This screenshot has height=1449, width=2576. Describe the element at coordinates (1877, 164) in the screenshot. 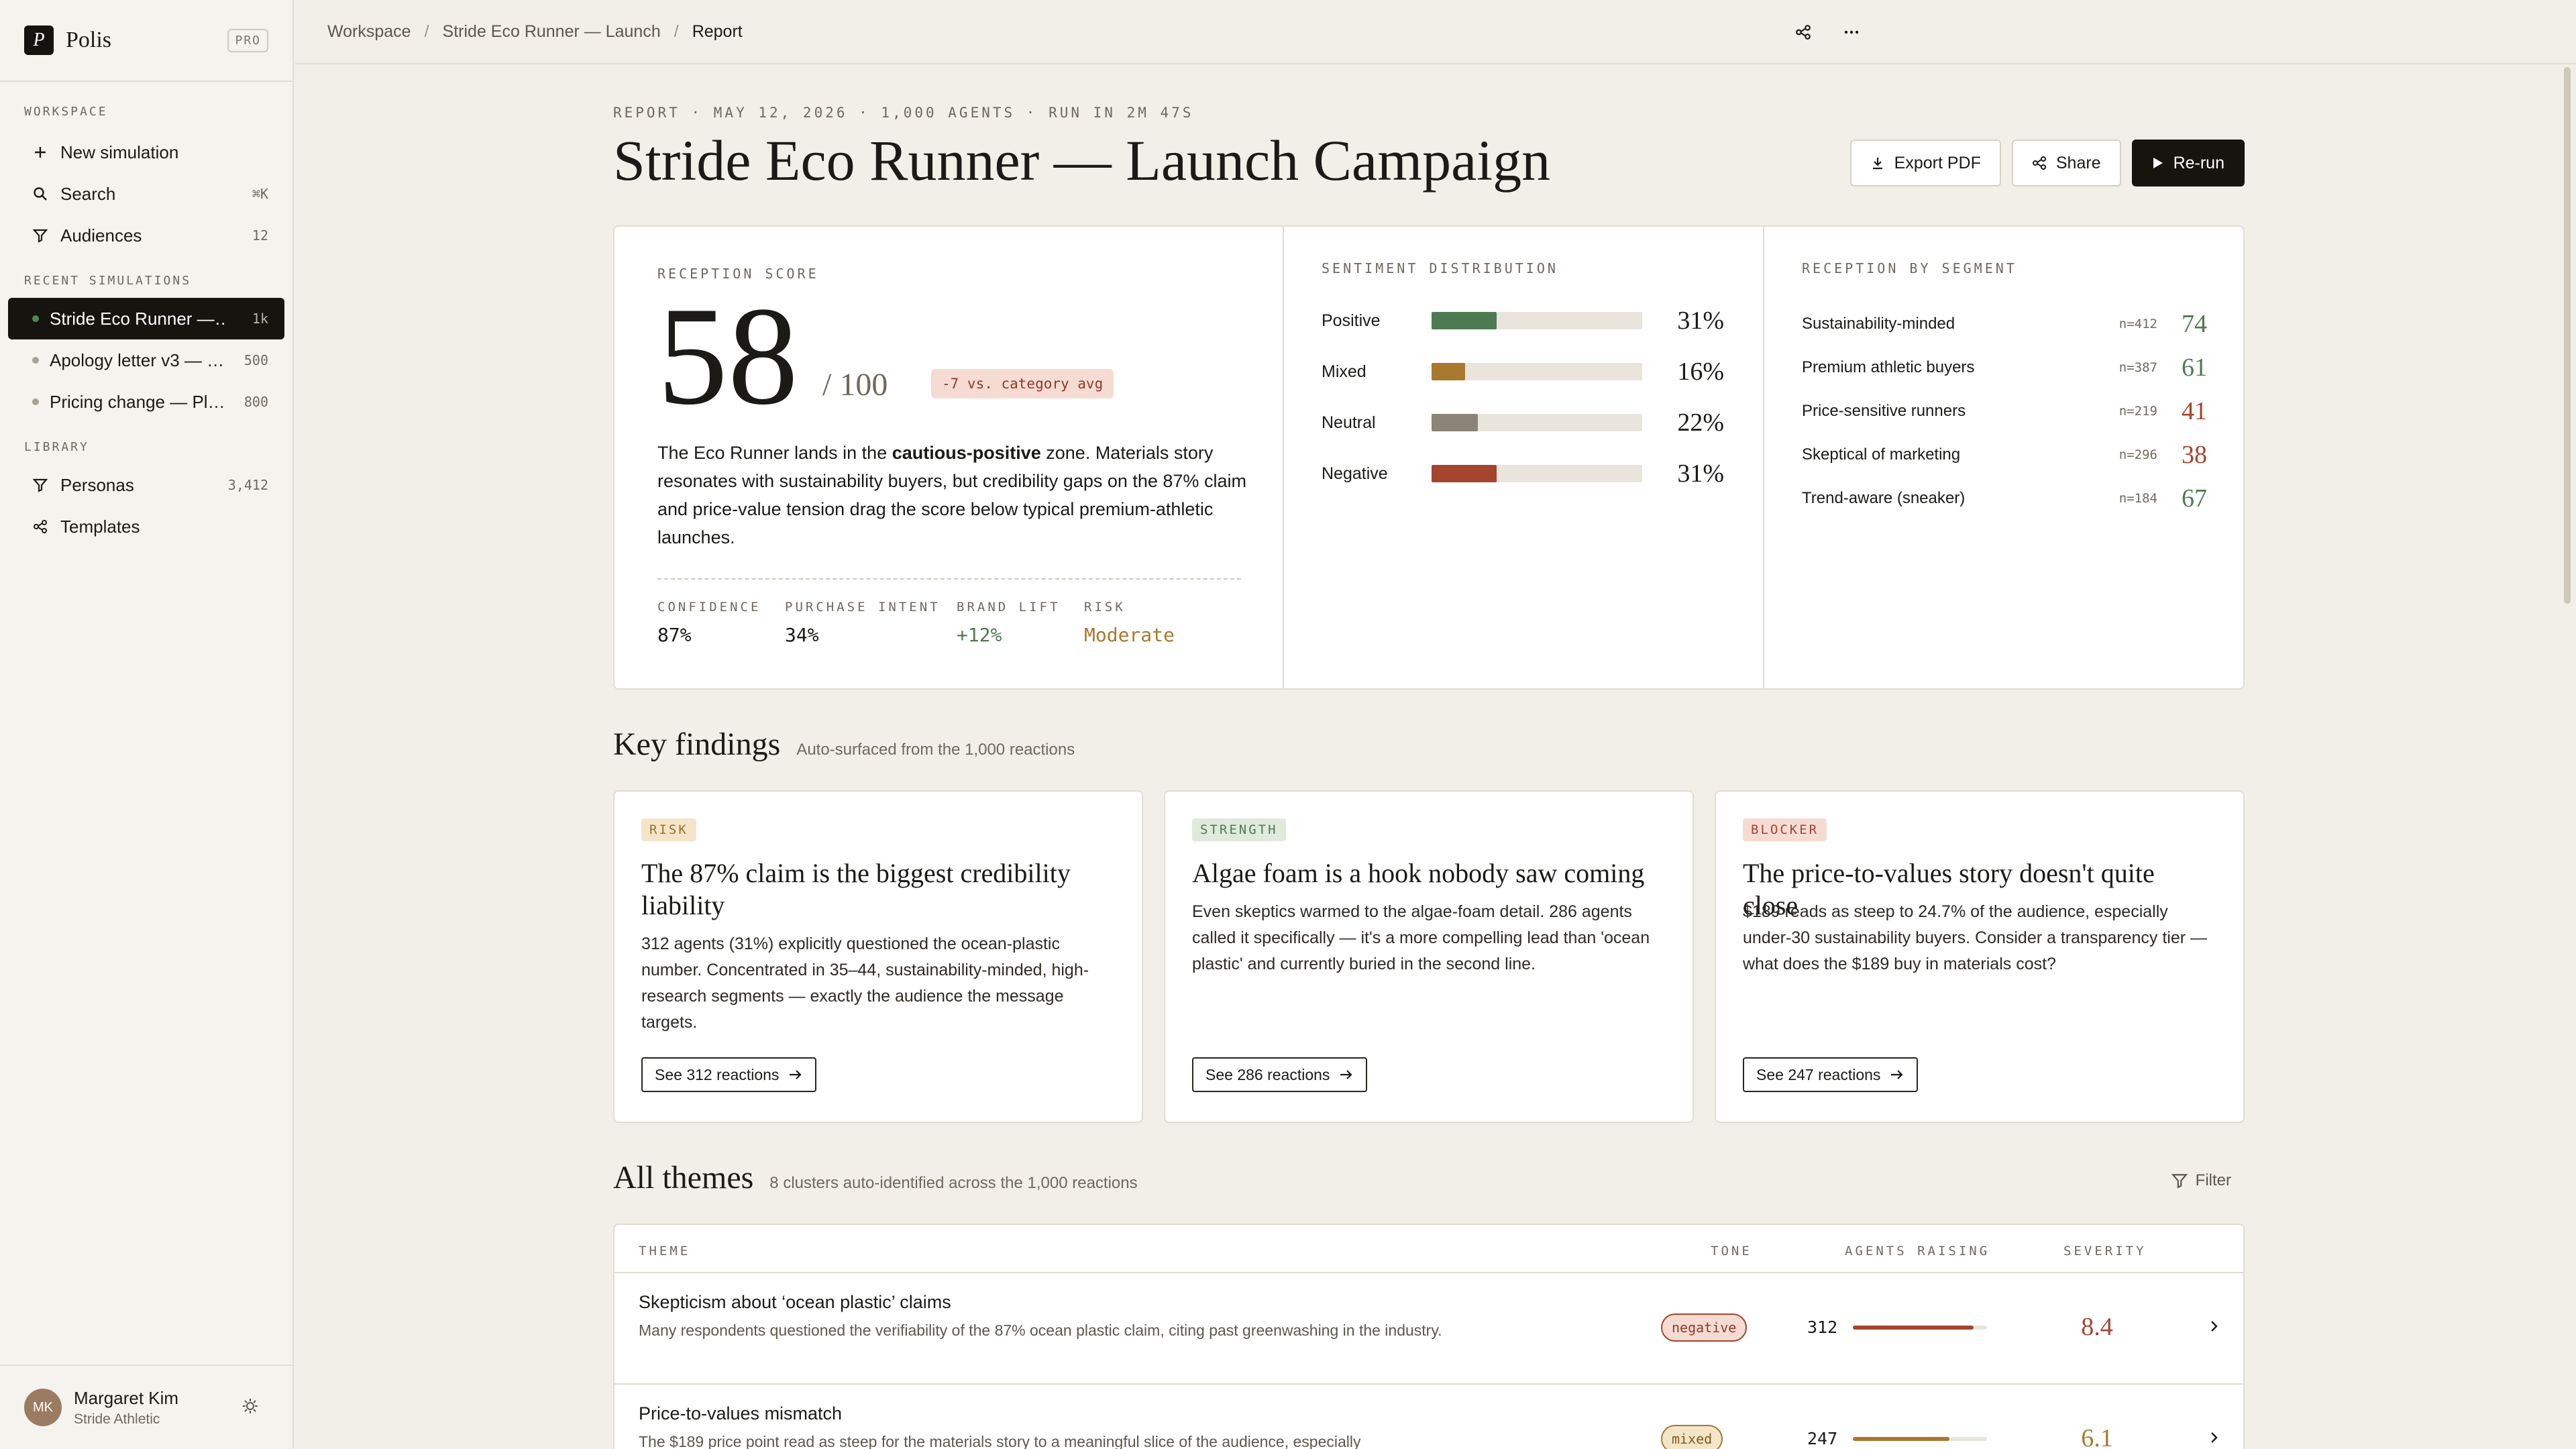

I see `download-icon` at that location.